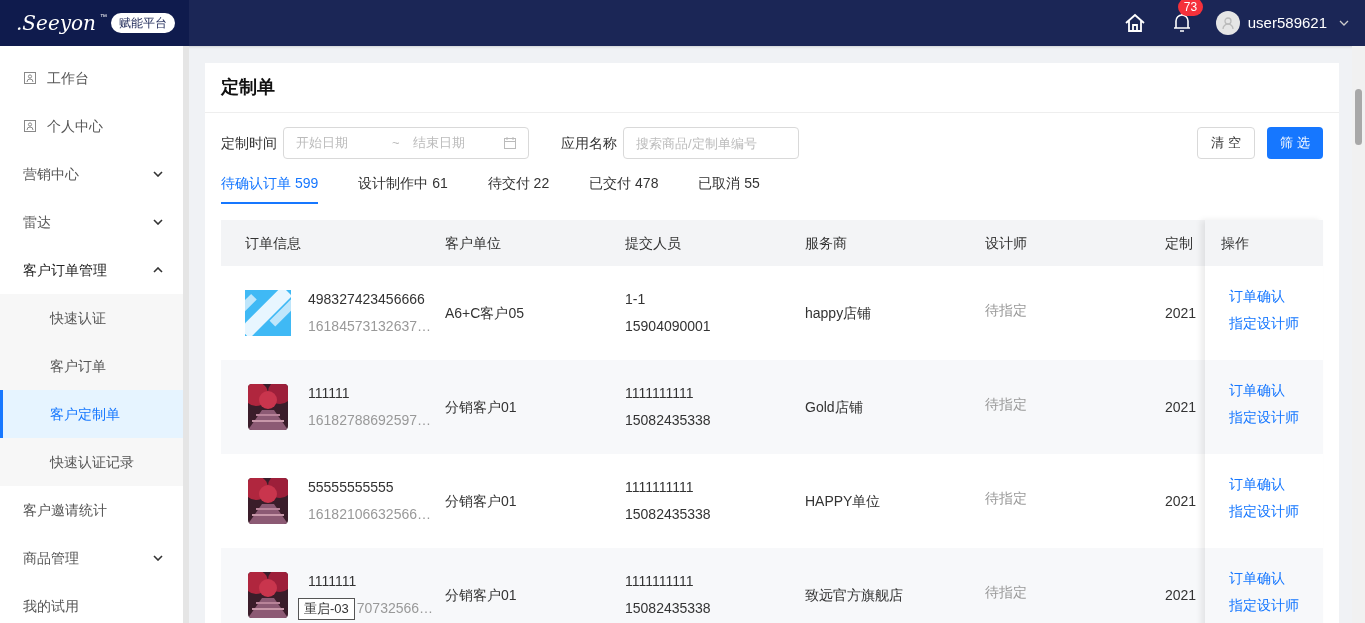  Describe the element at coordinates (326, 608) in the screenshot. I see `tooltip: 重启-03` at that location.